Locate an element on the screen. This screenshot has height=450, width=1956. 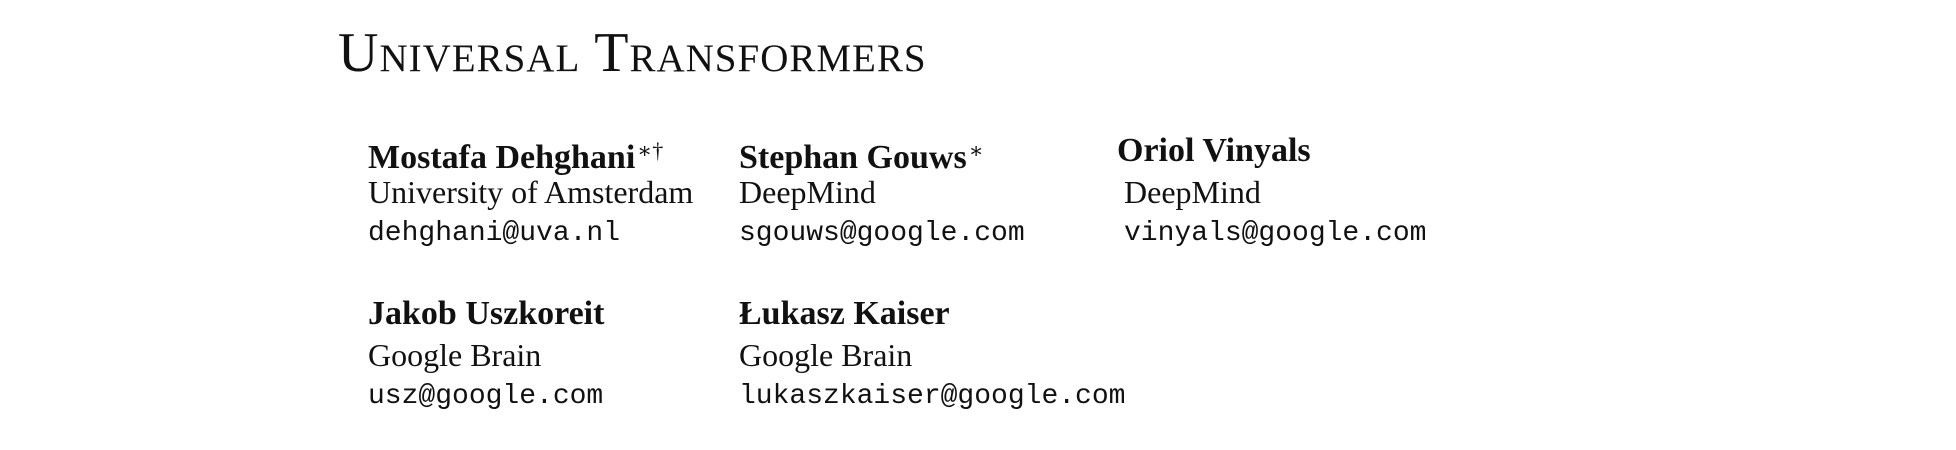
author-affiliation: University of Amsterdam is located at coordinates (531, 192).